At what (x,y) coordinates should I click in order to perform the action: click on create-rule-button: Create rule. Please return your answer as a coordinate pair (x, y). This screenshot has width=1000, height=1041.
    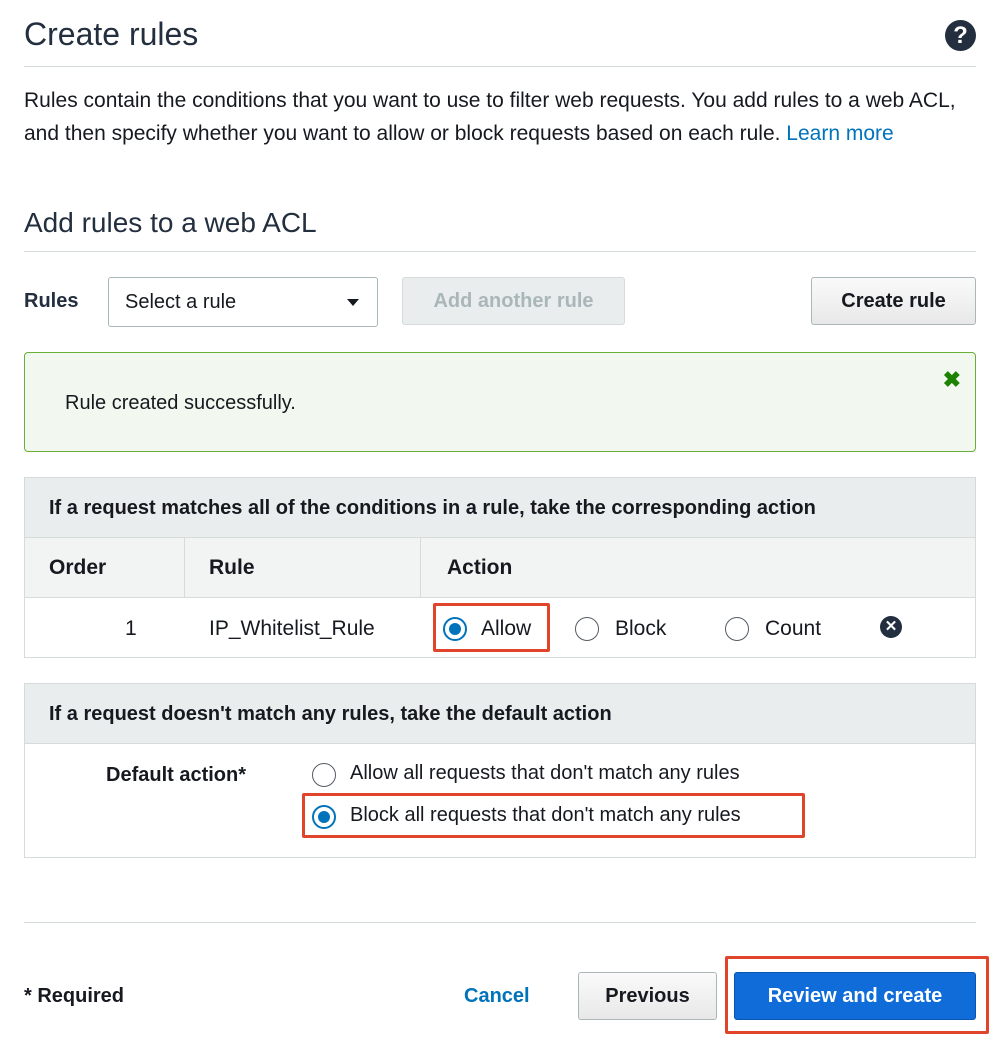
    Looking at the image, I should click on (893, 301).